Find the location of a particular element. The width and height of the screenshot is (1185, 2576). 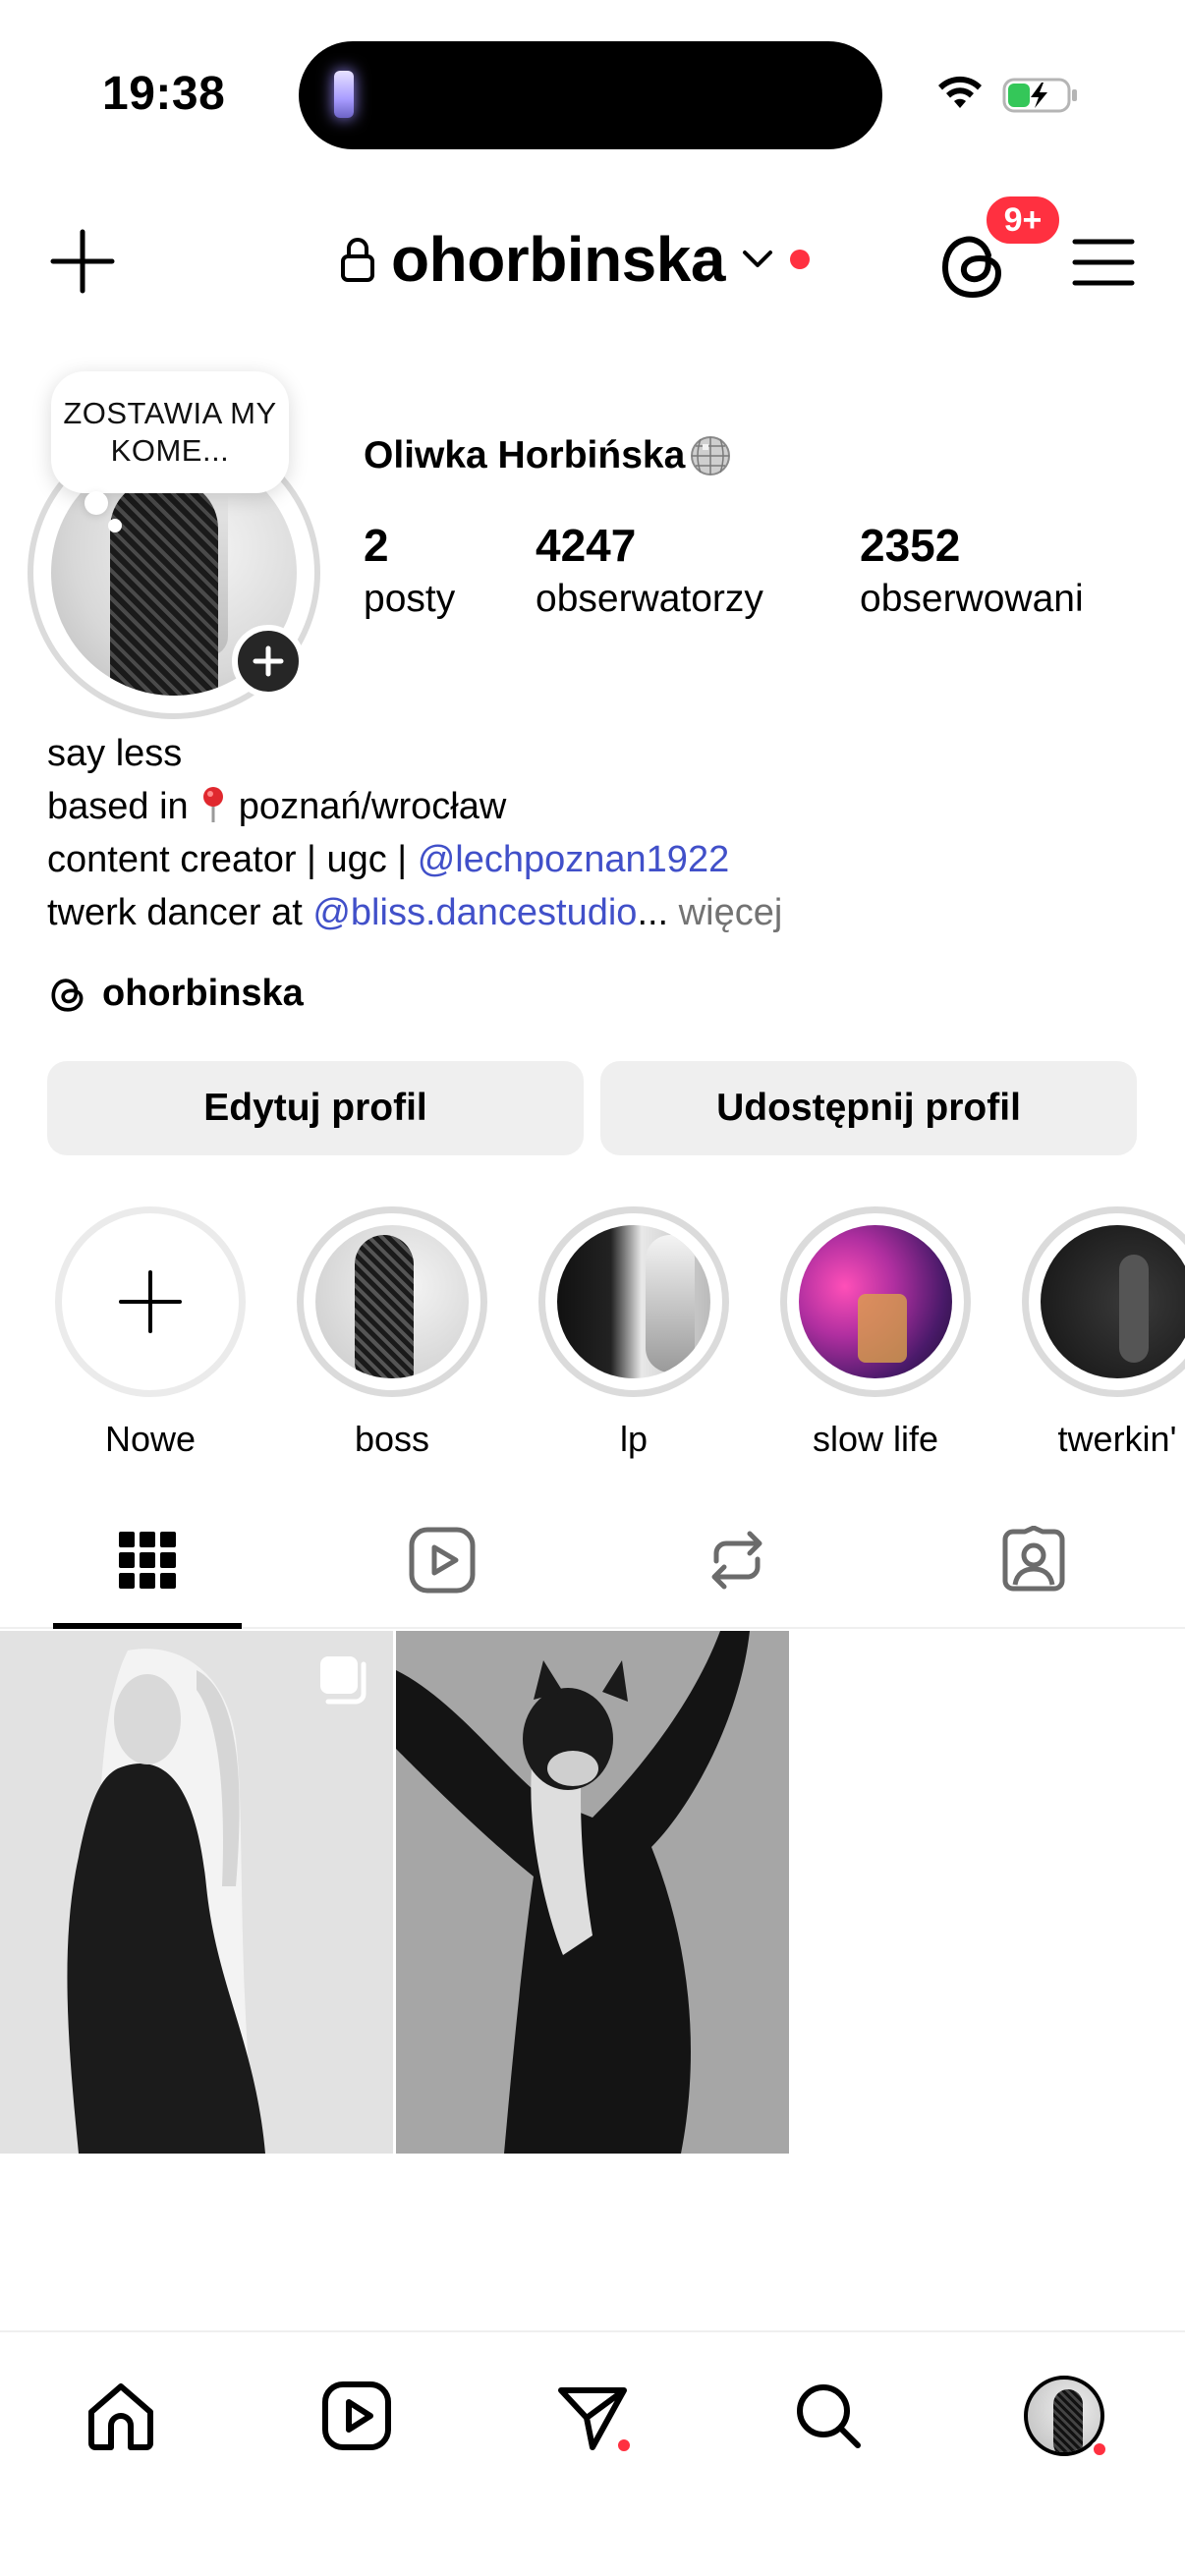

highlight-slow-life-ring is located at coordinates (876, 1301).